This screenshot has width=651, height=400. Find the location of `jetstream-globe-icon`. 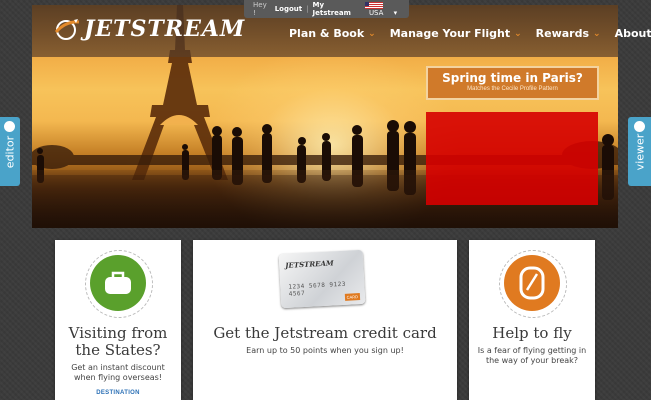

jetstream-globe-icon is located at coordinates (67, 29).